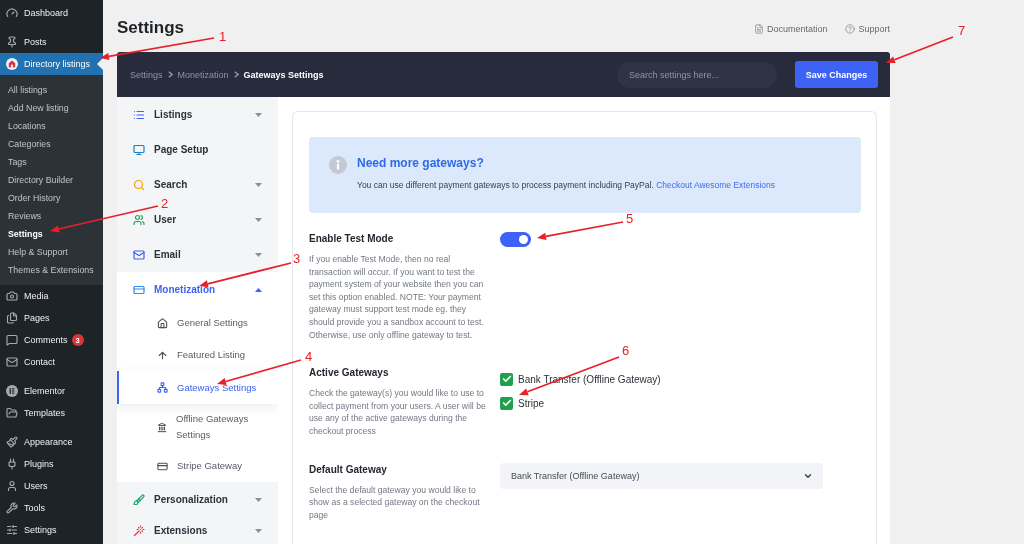 The height and width of the screenshot is (544, 1024). What do you see at coordinates (626, 350) in the screenshot?
I see `annotation-number: 6` at bounding box center [626, 350].